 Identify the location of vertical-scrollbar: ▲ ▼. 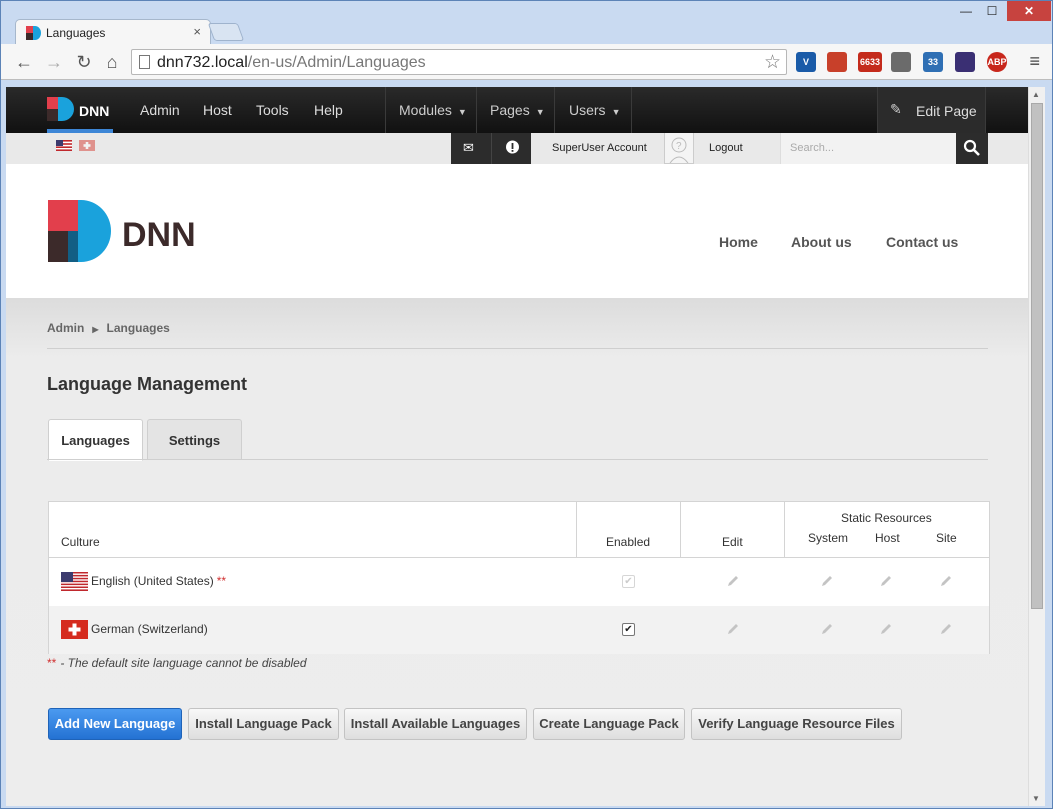
(1036, 446).